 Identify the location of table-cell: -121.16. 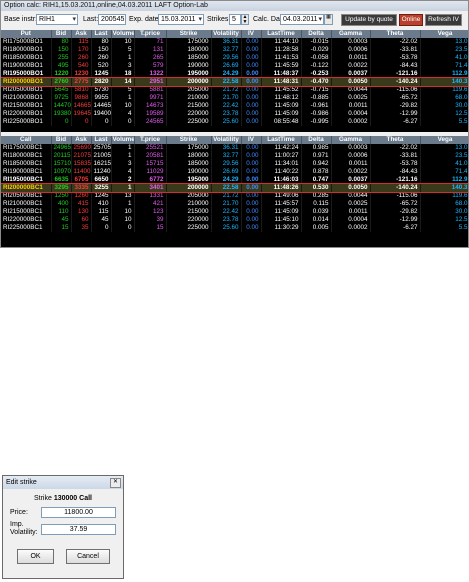
(395, 180).